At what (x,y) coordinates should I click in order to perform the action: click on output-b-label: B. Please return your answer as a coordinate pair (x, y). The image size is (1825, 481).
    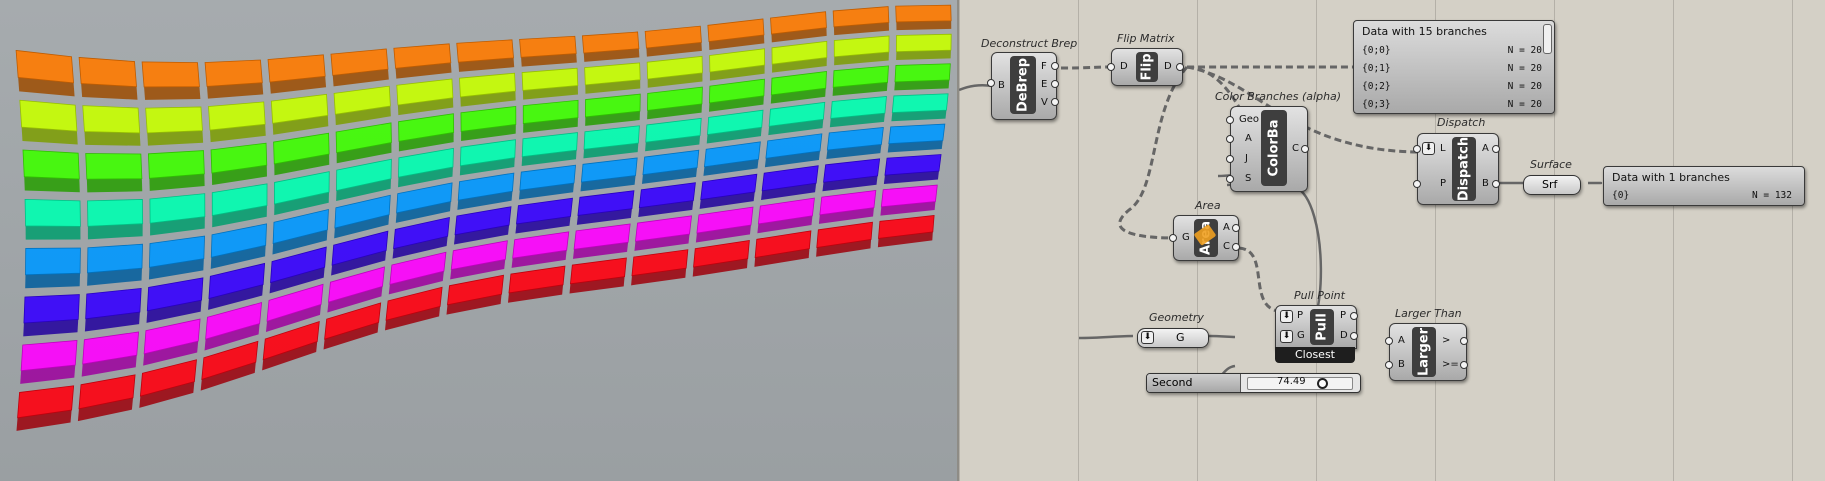
    Looking at the image, I should click on (1485, 183).